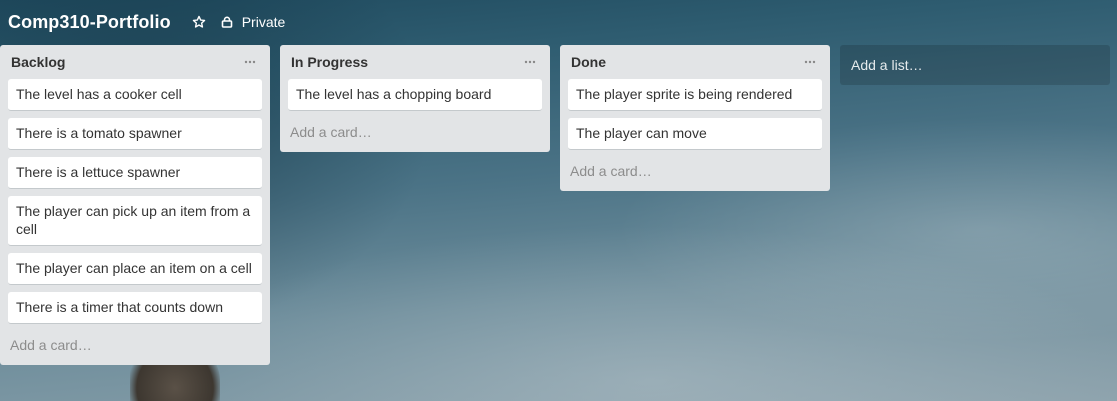 The width and height of the screenshot is (1117, 401). Describe the element at coordinates (695, 134) in the screenshot. I see `card: The player can move` at that location.